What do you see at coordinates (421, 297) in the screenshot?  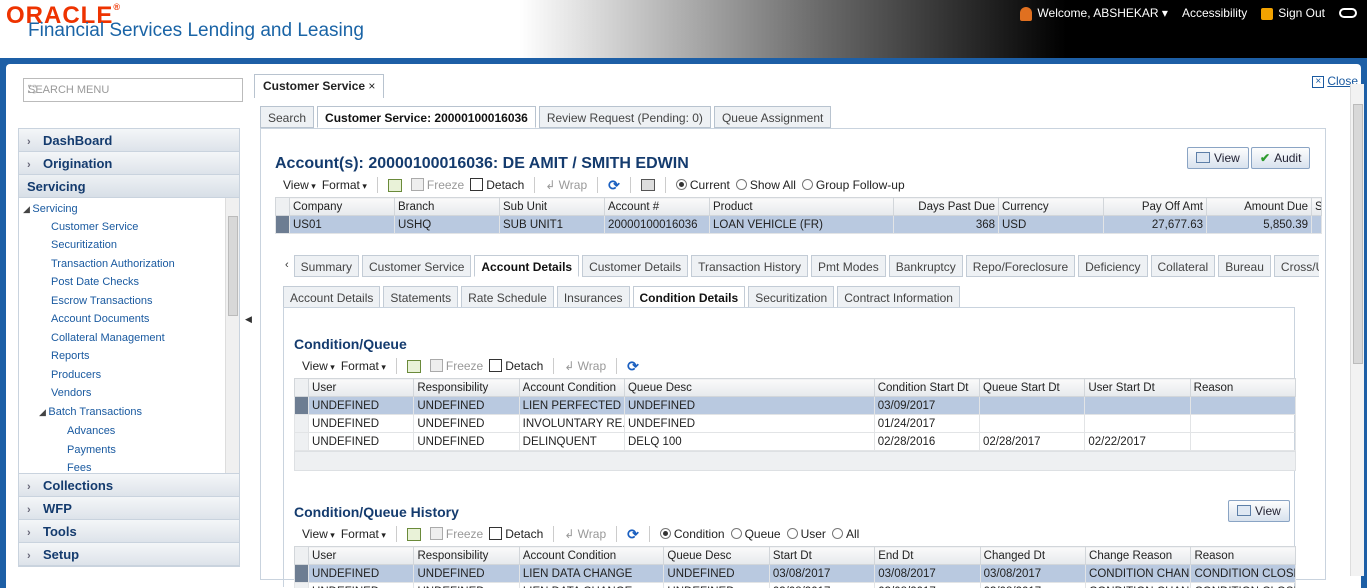 I see `detail-tab-statements: Statements` at bounding box center [421, 297].